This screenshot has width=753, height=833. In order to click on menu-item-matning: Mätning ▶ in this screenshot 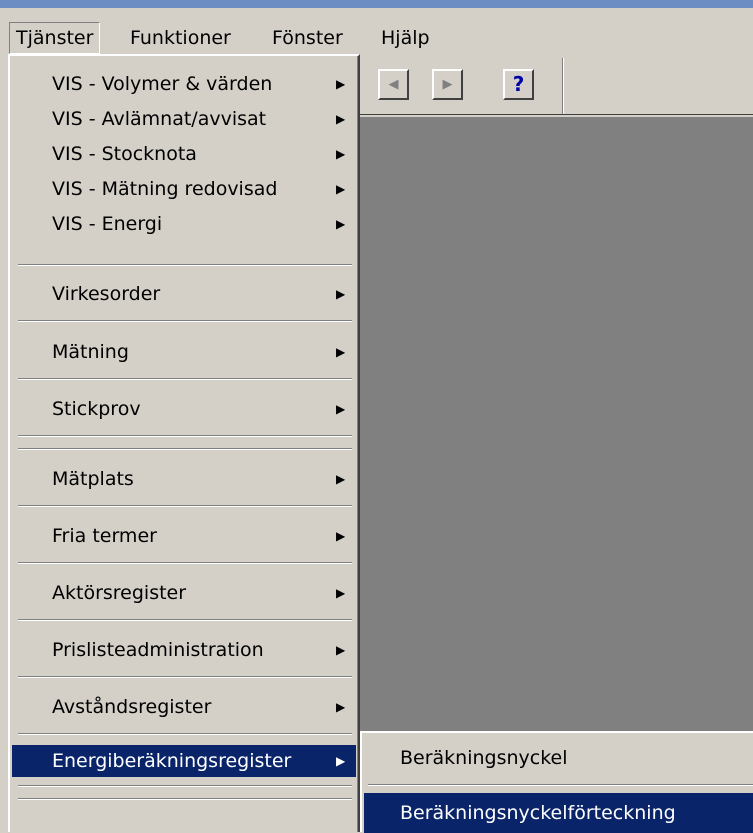, I will do `click(184, 352)`.